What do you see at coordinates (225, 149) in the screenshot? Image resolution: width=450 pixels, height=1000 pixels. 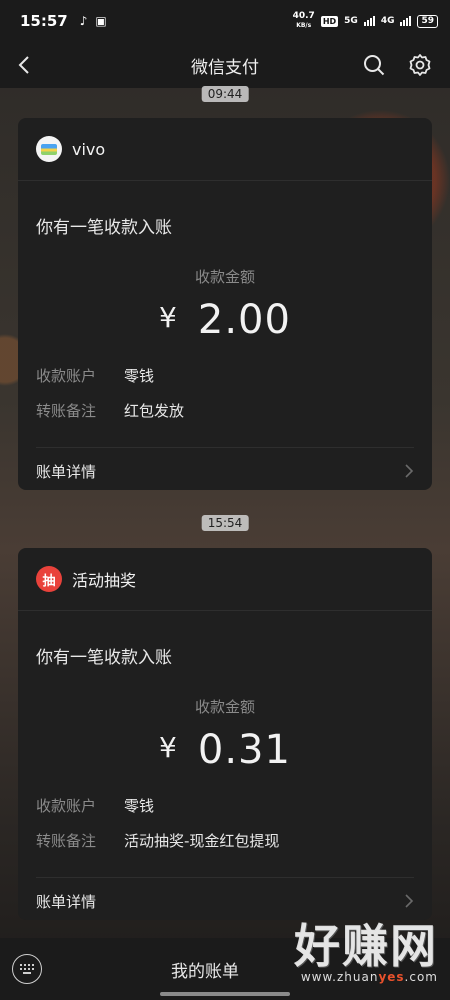 I see `card-header: vivo` at bounding box center [225, 149].